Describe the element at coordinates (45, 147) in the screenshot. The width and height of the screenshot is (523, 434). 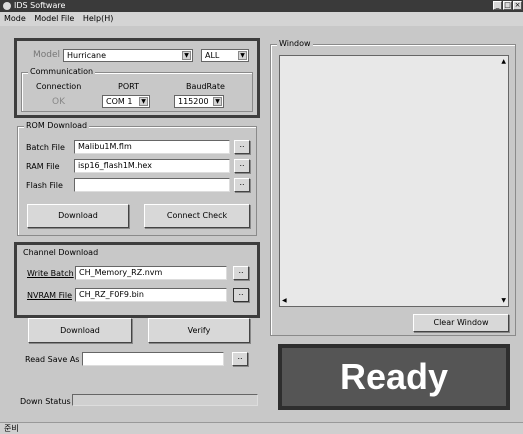
I see `batch-file-label: Batch File` at that location.